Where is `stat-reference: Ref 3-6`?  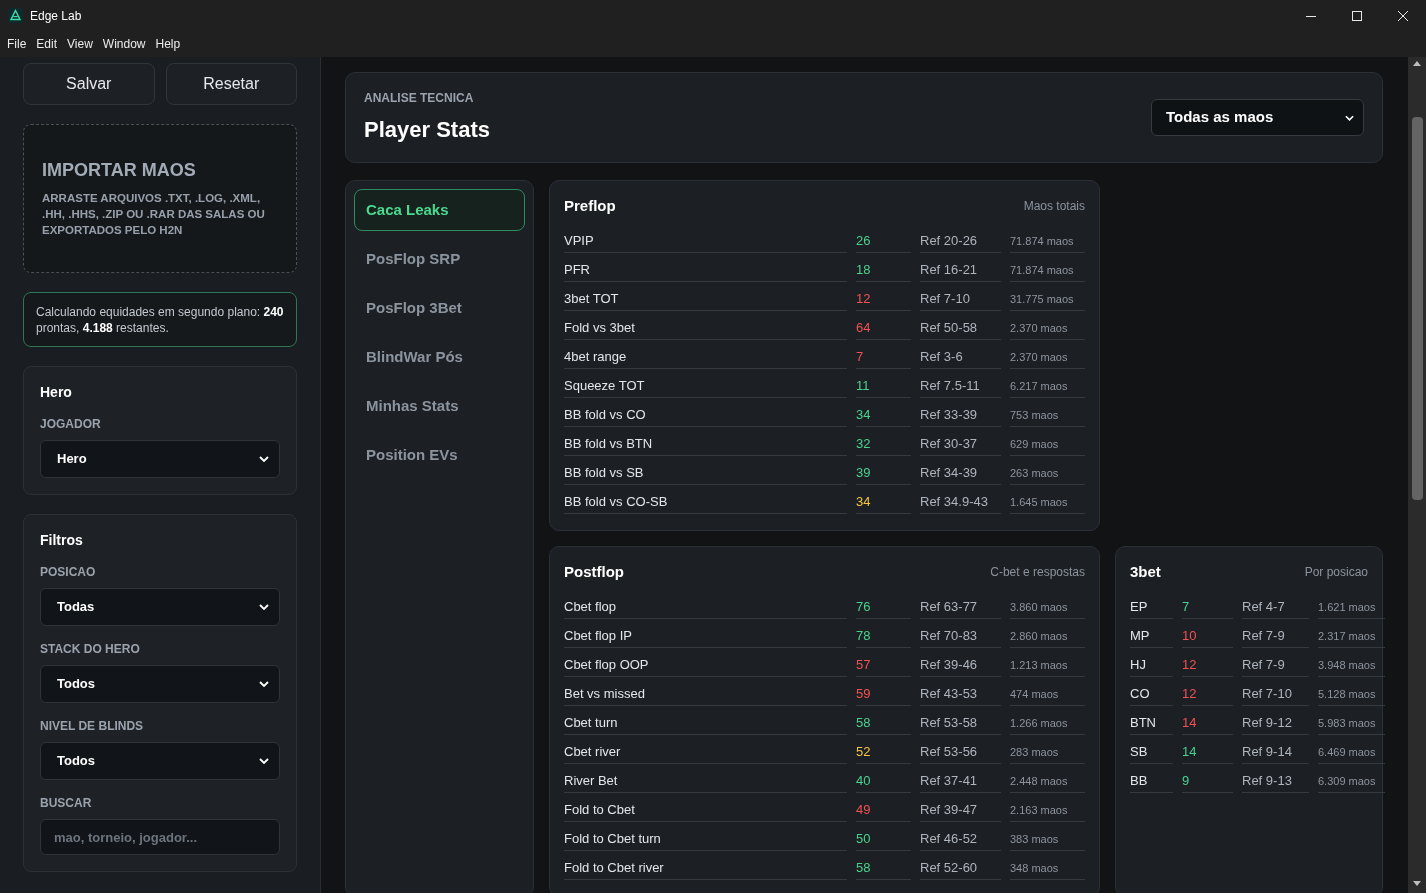
stat-reference: Ref 3-6 is located at coordinates (960, 358).